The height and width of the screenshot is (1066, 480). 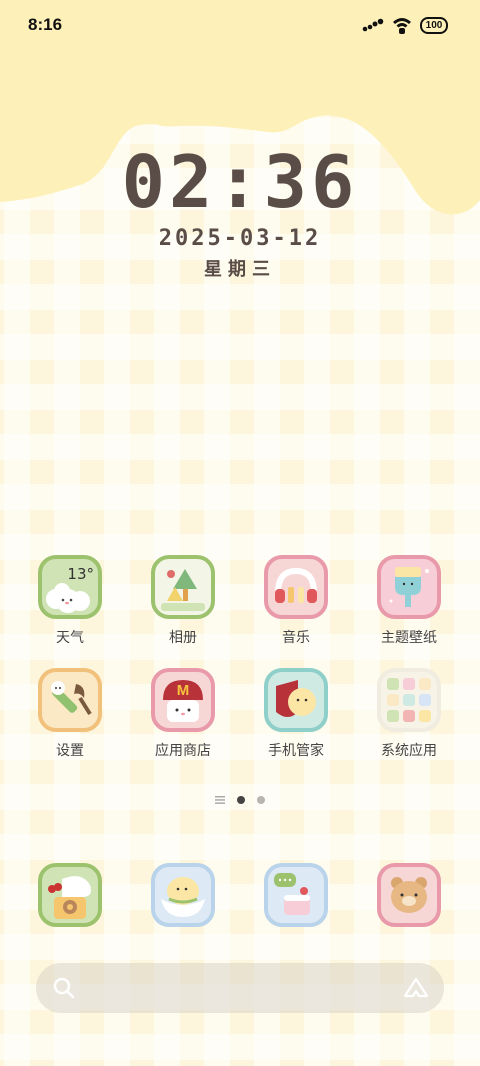 I want to click on assistant-icon, so click(x=416, y=988).